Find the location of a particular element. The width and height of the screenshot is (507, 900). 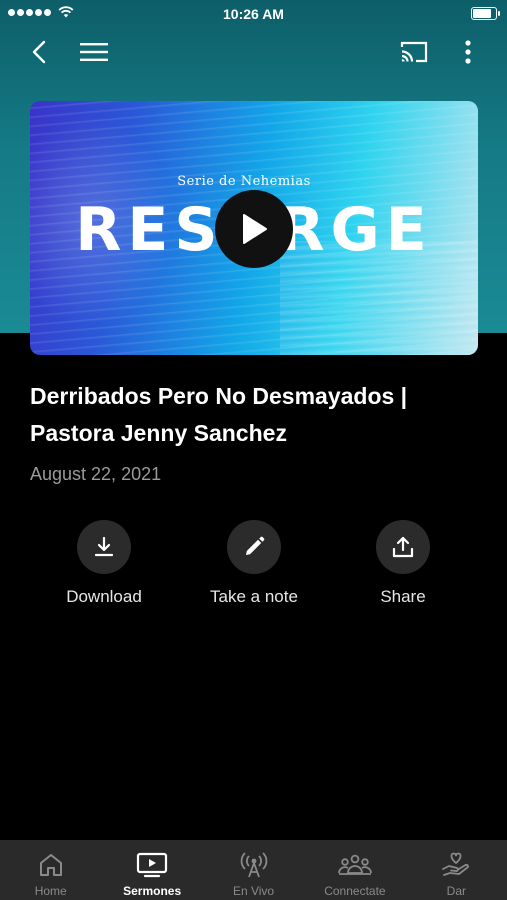

share-button-circle is located at coordinates (403, 547).